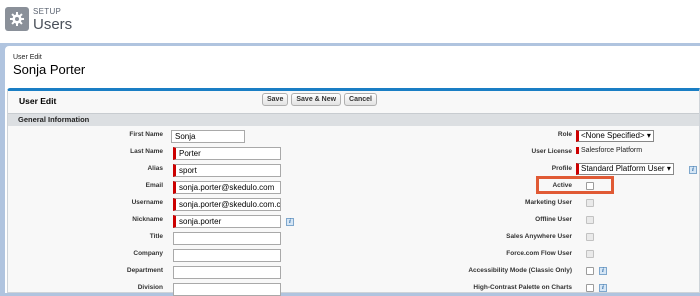 This screenshot has height=296, width=700. What do you see at coordinates (590, 288) in the screenshot?
I see `high-contrast-checkbox` at bounding box center [590, 288].